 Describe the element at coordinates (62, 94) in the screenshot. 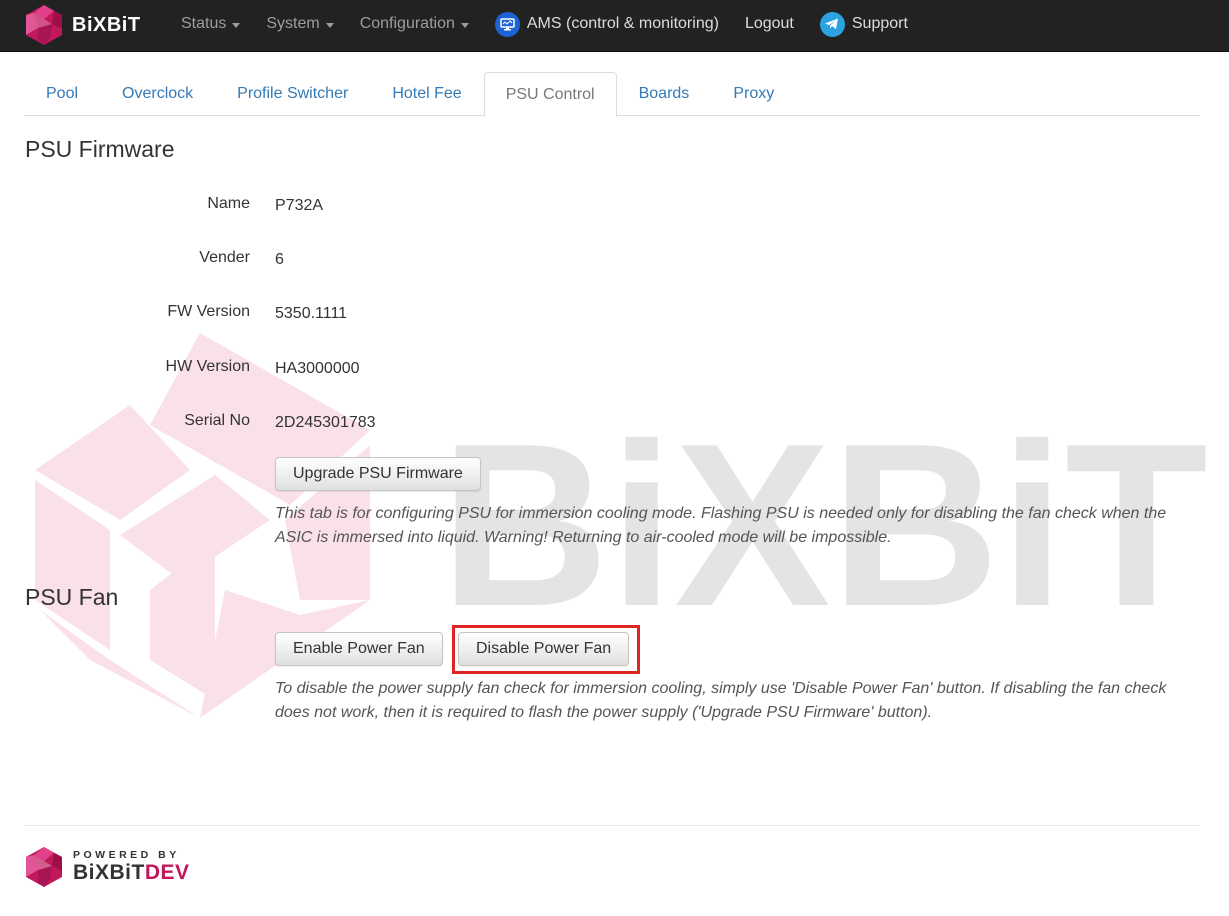

I see `tab-pool: Pool` at that location.